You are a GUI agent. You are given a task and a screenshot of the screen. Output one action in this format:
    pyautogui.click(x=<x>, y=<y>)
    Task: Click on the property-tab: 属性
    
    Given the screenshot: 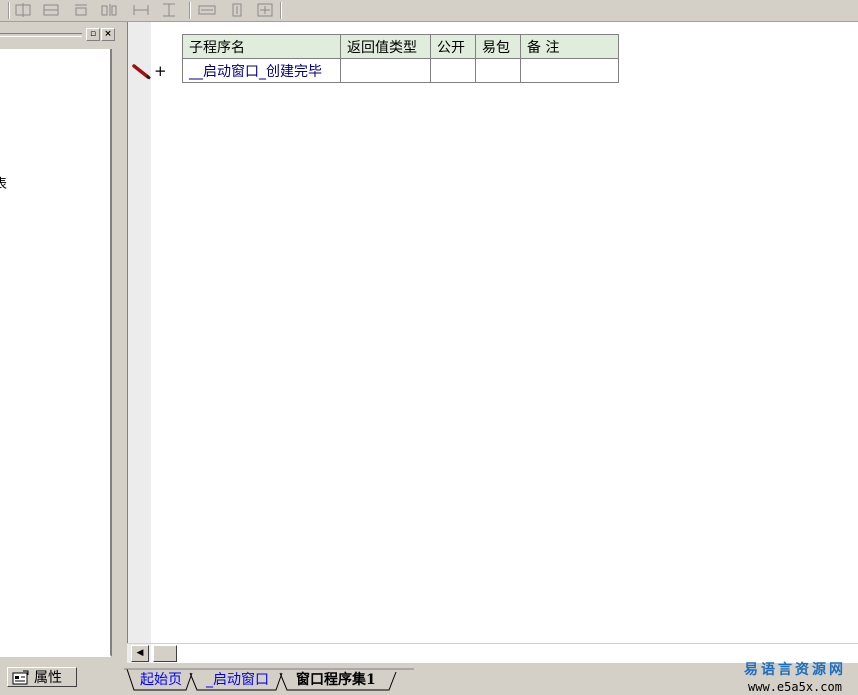 What is the action you would take?
    pyautogui.click(x=42, y=677)
    